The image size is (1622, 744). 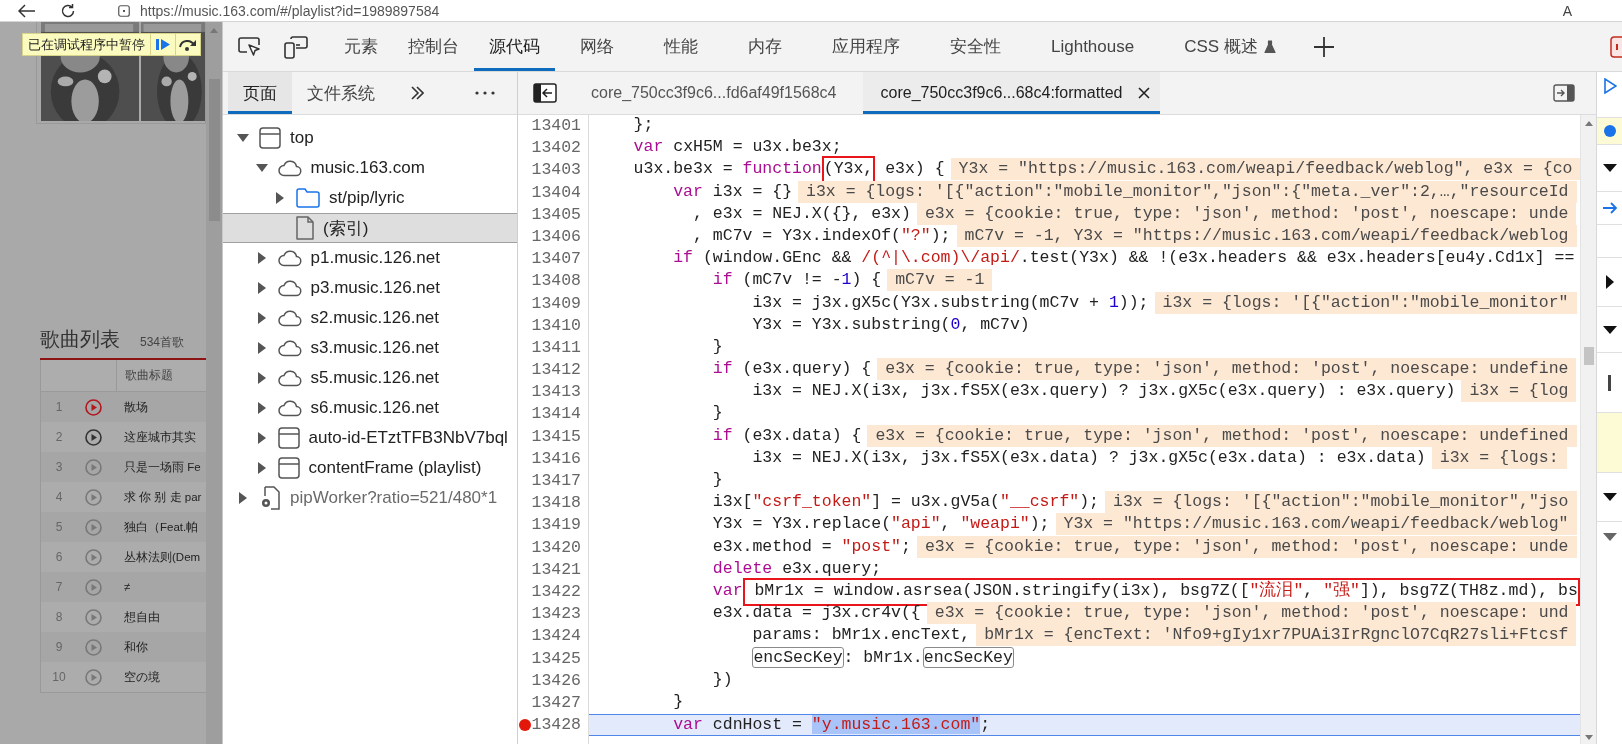 What do you see at coordinates (361, 46) in the screenshot?
I see `panel-tab: 元素` at bounding box center [361, 46].